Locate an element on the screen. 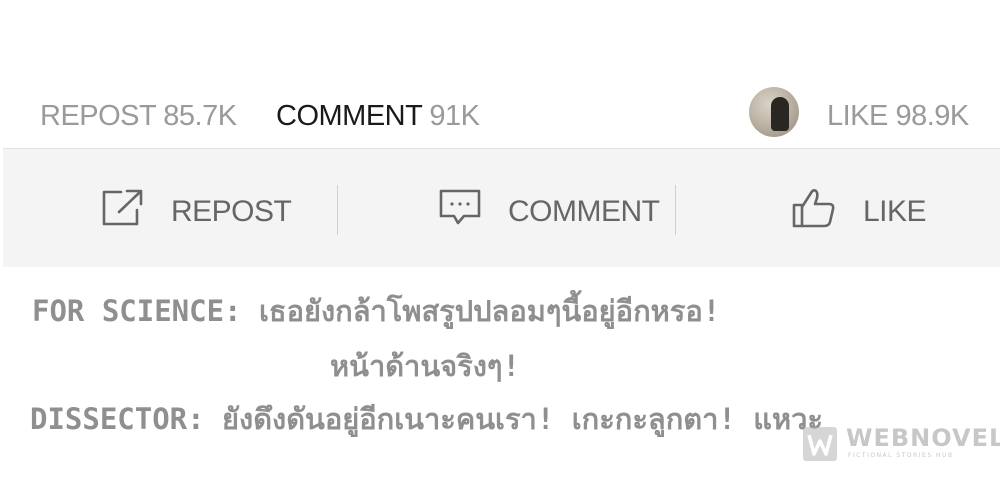 The width and height of the screenshot is (1000, 478). avatar-figure is located at coordinates (780, 114).